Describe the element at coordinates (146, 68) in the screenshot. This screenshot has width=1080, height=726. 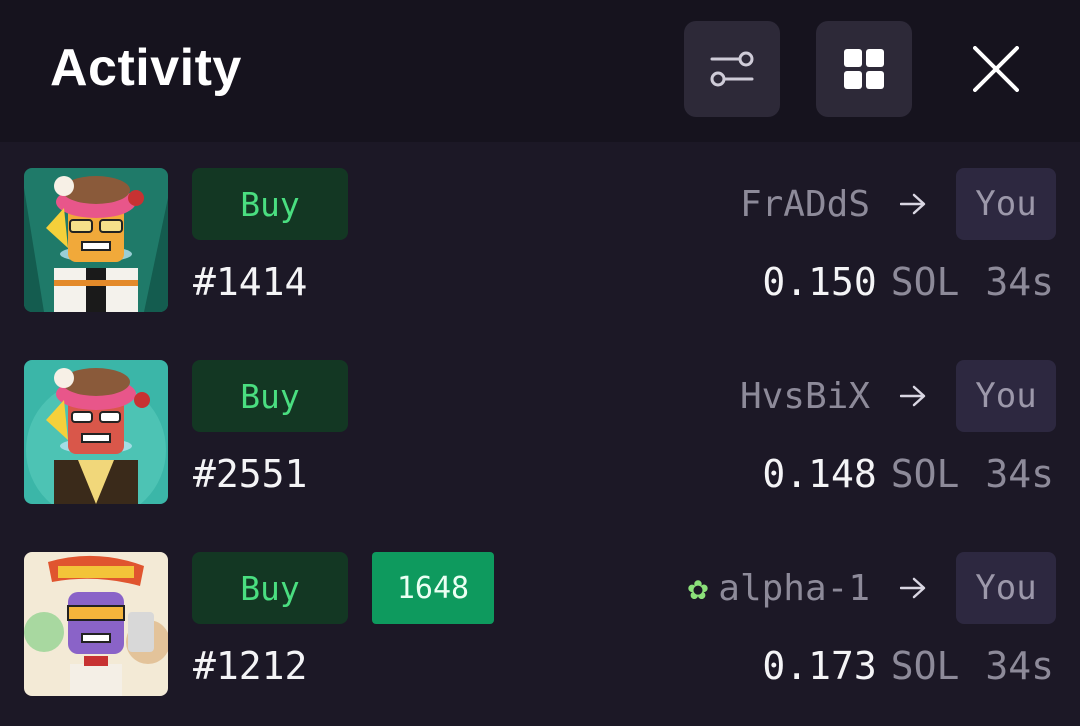
I see `page-title: Activity` at that location.